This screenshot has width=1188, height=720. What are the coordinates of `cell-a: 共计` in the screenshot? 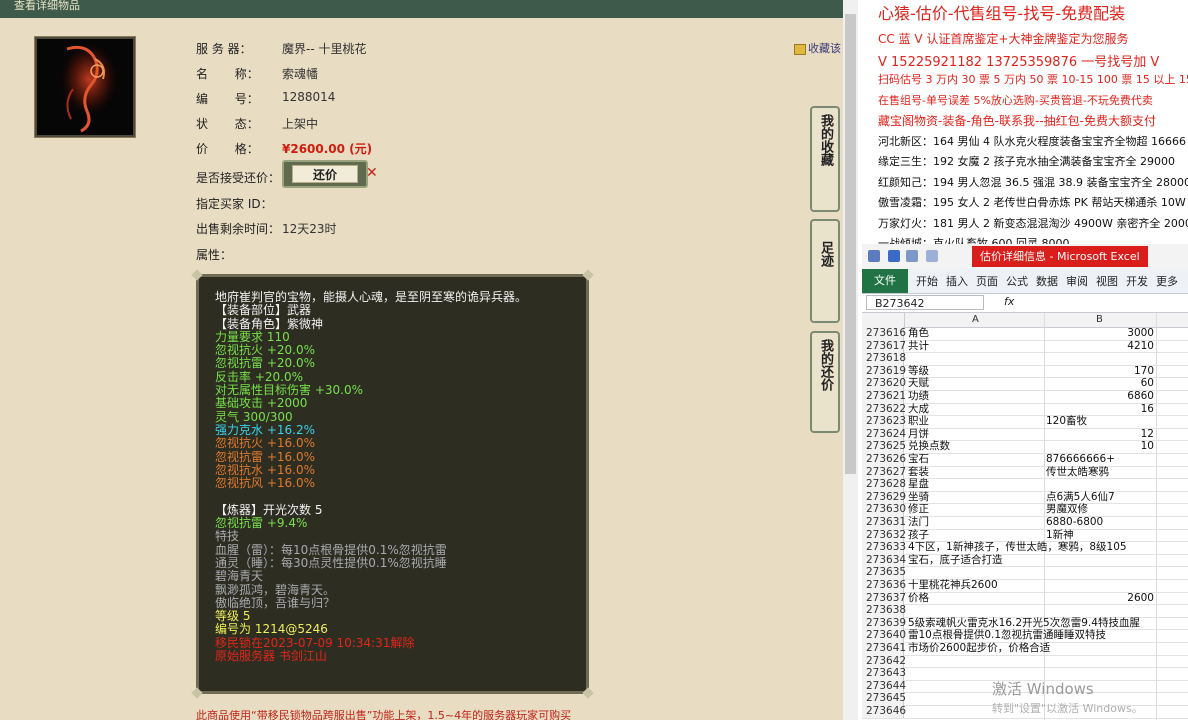 It's located at (918, 346).